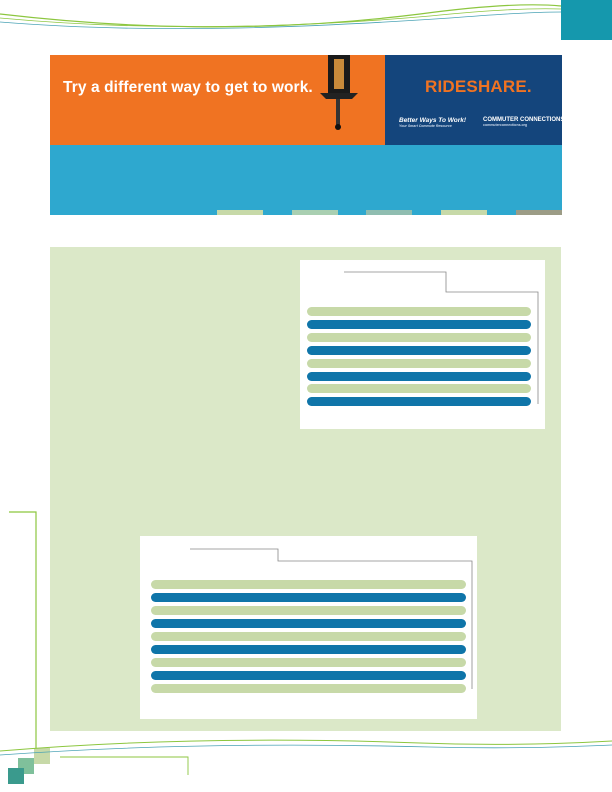 The image size is (612, 792). Describe the element at coordinates (339, 92) in the screenshot. I see `person-illustration` at that location.